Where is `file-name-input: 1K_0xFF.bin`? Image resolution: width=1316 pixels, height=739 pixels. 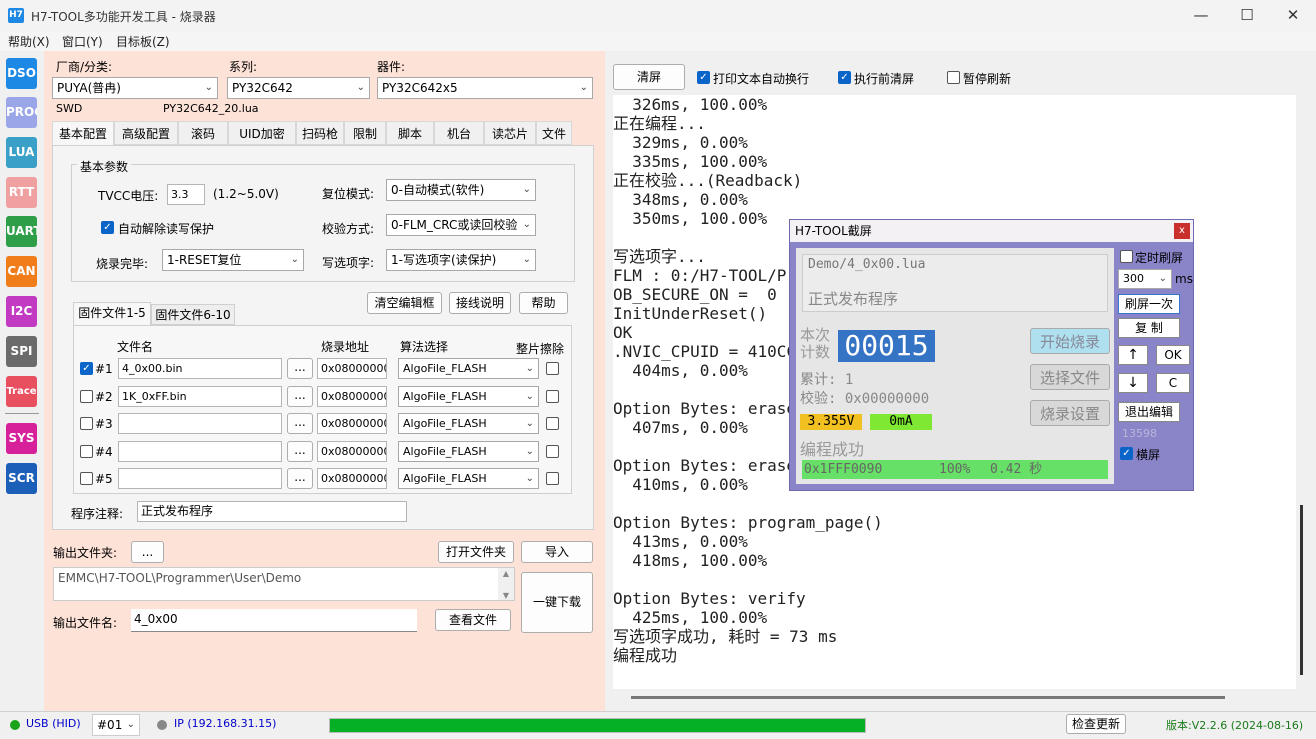 file-name-input: 1K_0xFF.bin is located at coordinates (200, 396).